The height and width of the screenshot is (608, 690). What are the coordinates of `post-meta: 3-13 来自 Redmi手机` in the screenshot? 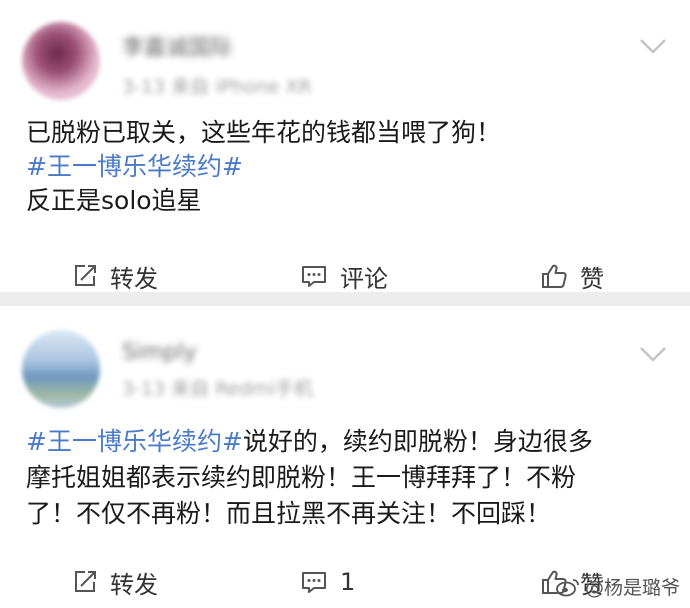 It's located at (218, 389).